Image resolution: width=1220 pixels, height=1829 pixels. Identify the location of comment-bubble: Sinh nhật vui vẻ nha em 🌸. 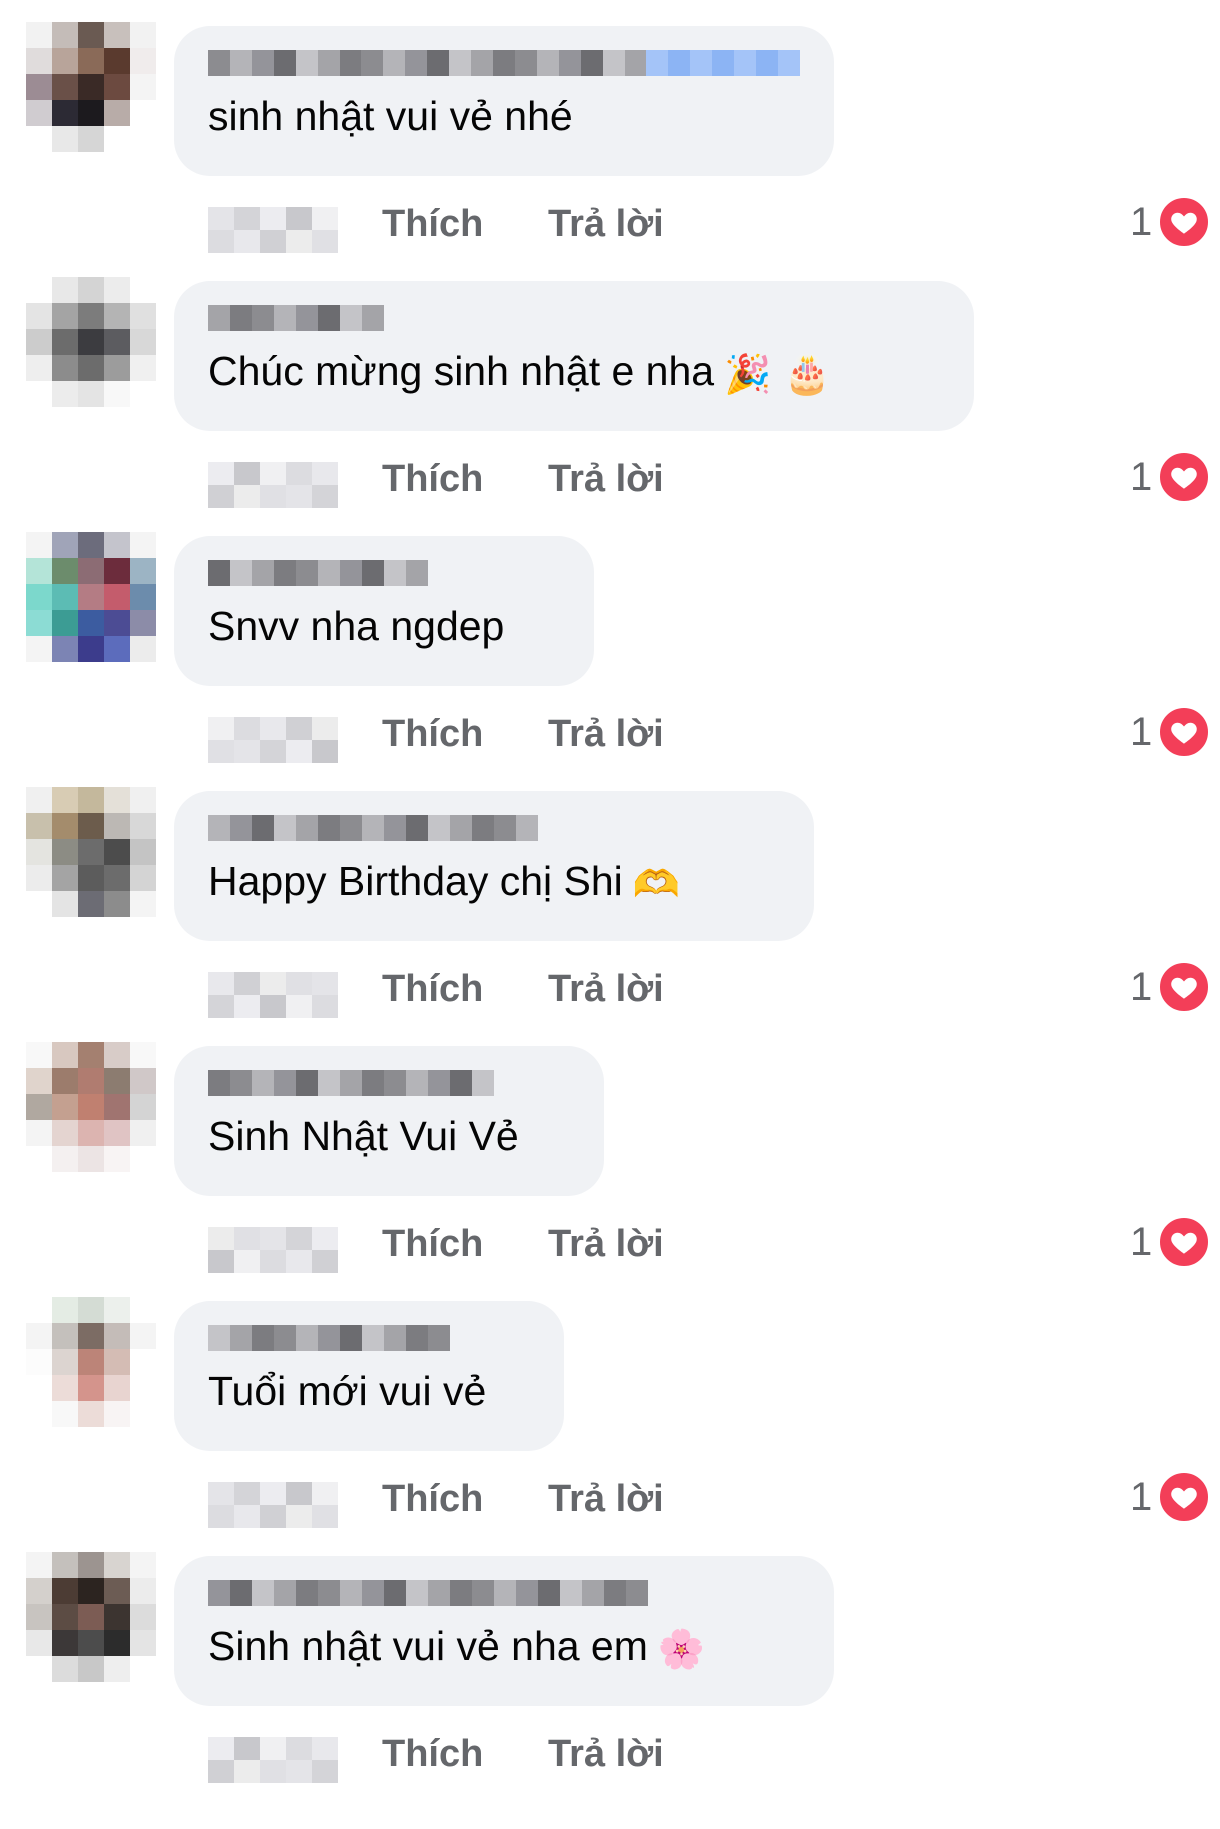
(504, 1631).